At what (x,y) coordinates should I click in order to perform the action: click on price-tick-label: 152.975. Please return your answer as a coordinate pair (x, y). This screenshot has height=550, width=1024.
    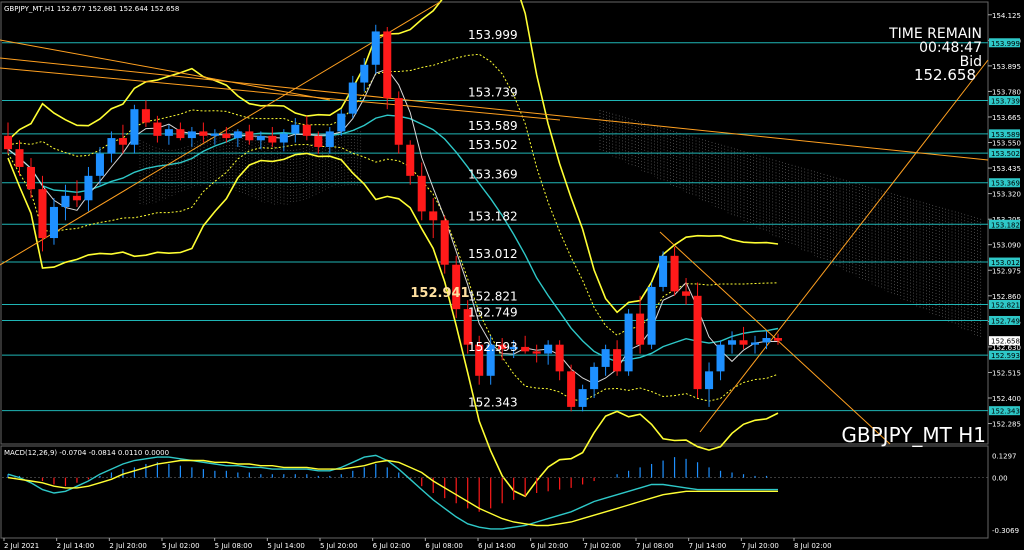
    Looking at the image, I should click on (1006, 271).